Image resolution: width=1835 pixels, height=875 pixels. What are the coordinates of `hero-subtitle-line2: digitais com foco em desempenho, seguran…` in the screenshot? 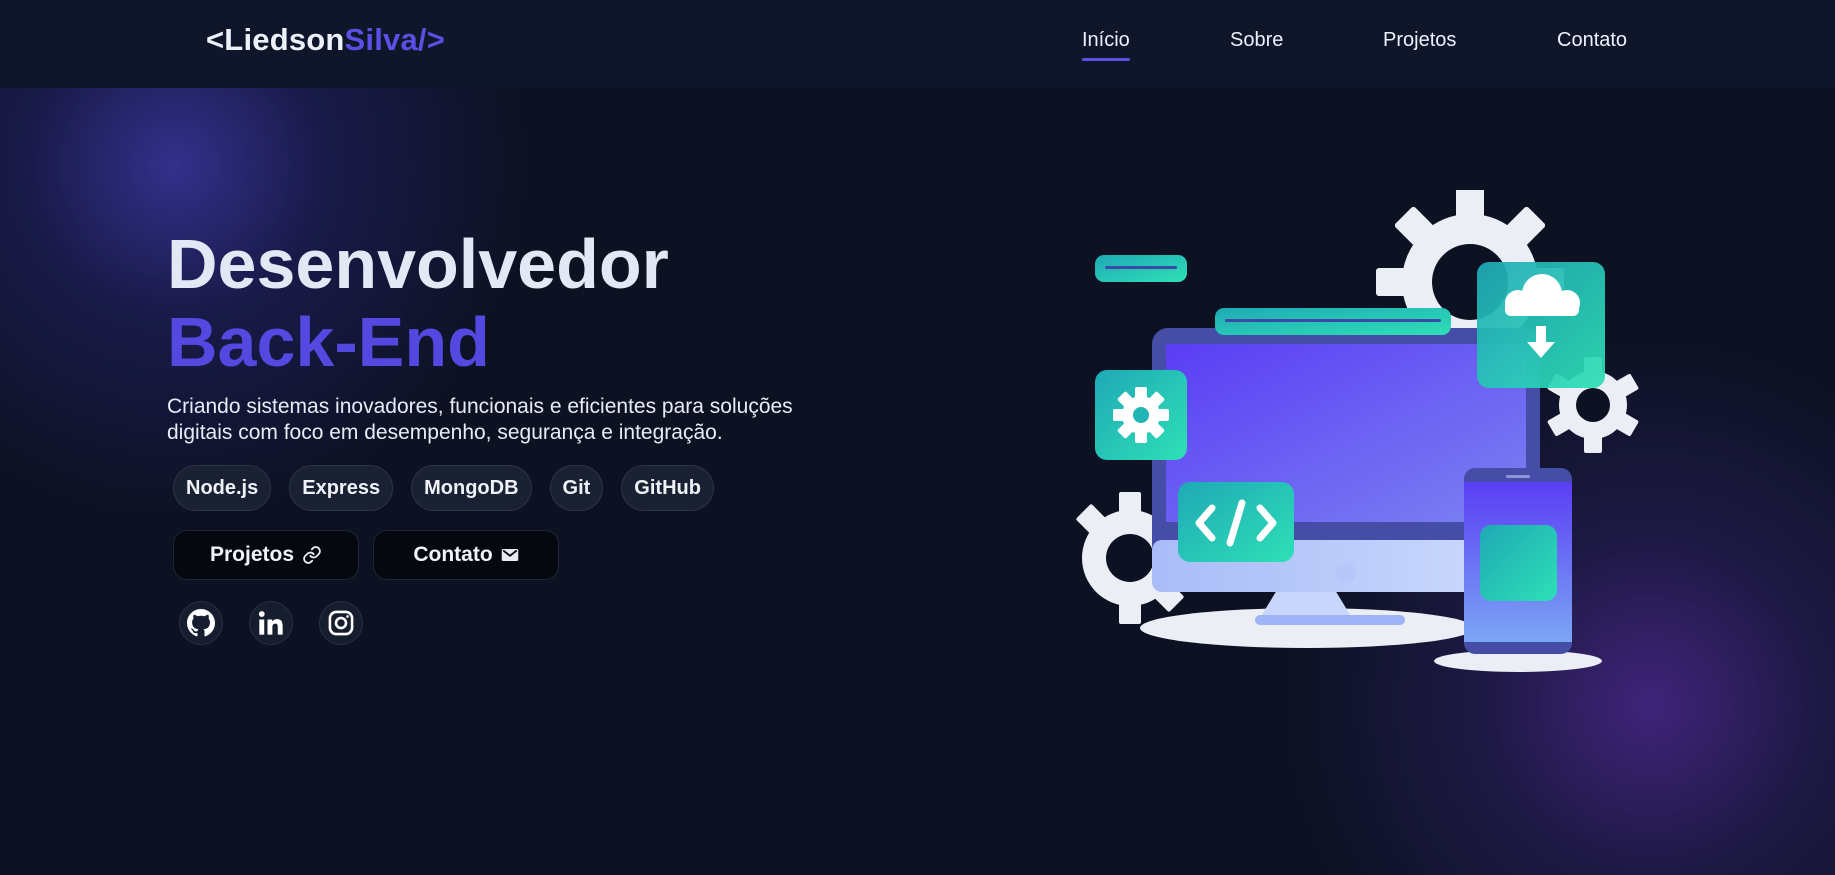 It's located at (445, 432).